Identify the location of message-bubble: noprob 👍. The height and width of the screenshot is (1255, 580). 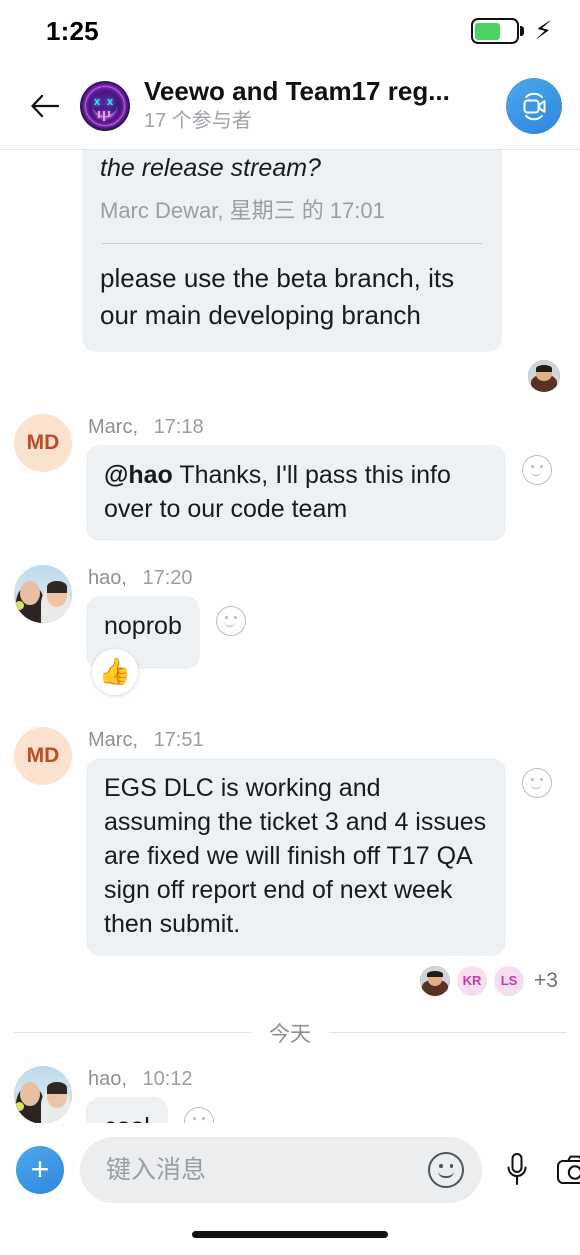
(143, 645).